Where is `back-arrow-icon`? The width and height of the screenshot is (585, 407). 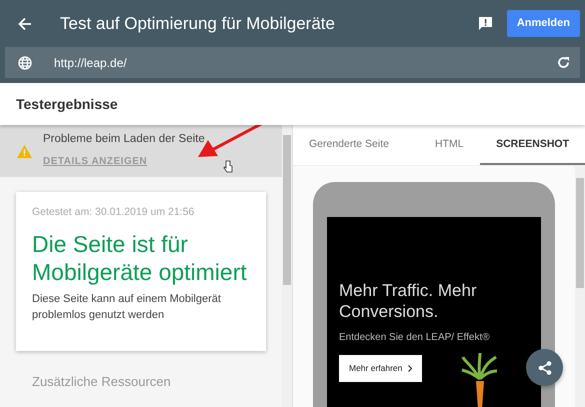 back-arrow-icon is located at coordinates (25, 23).